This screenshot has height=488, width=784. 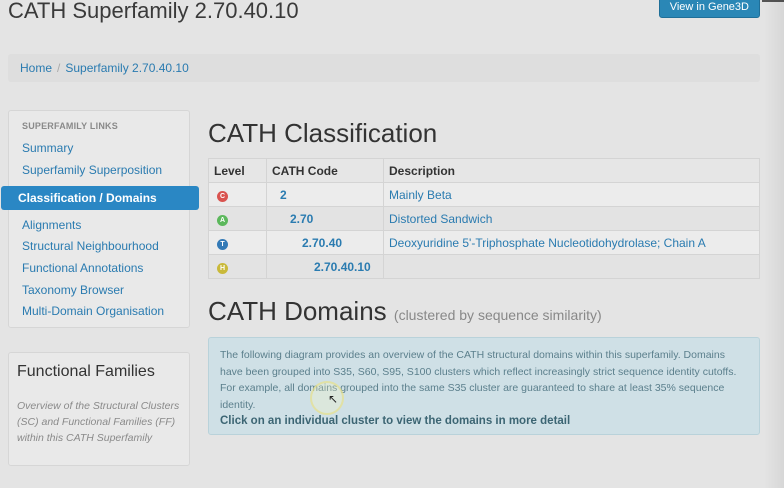 I want to click on domains-title: CATH Domains, so click(x=297, y=311).